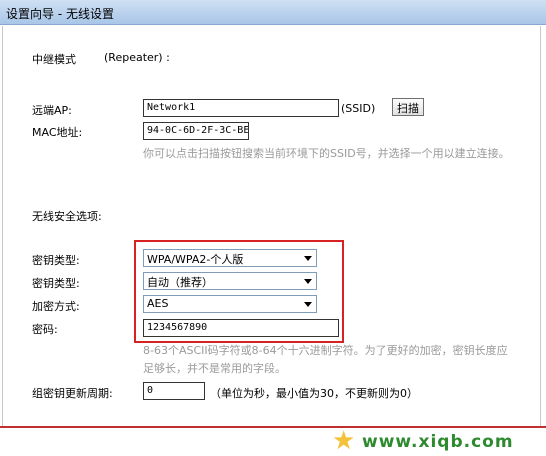 Image resolution: width=546 pixels, height=456 pixels. What do you see at coordinates (180, 282) in the screenshot?
I see `key-type2-value: 自动（推荐）` at bounding box center [180, 282].